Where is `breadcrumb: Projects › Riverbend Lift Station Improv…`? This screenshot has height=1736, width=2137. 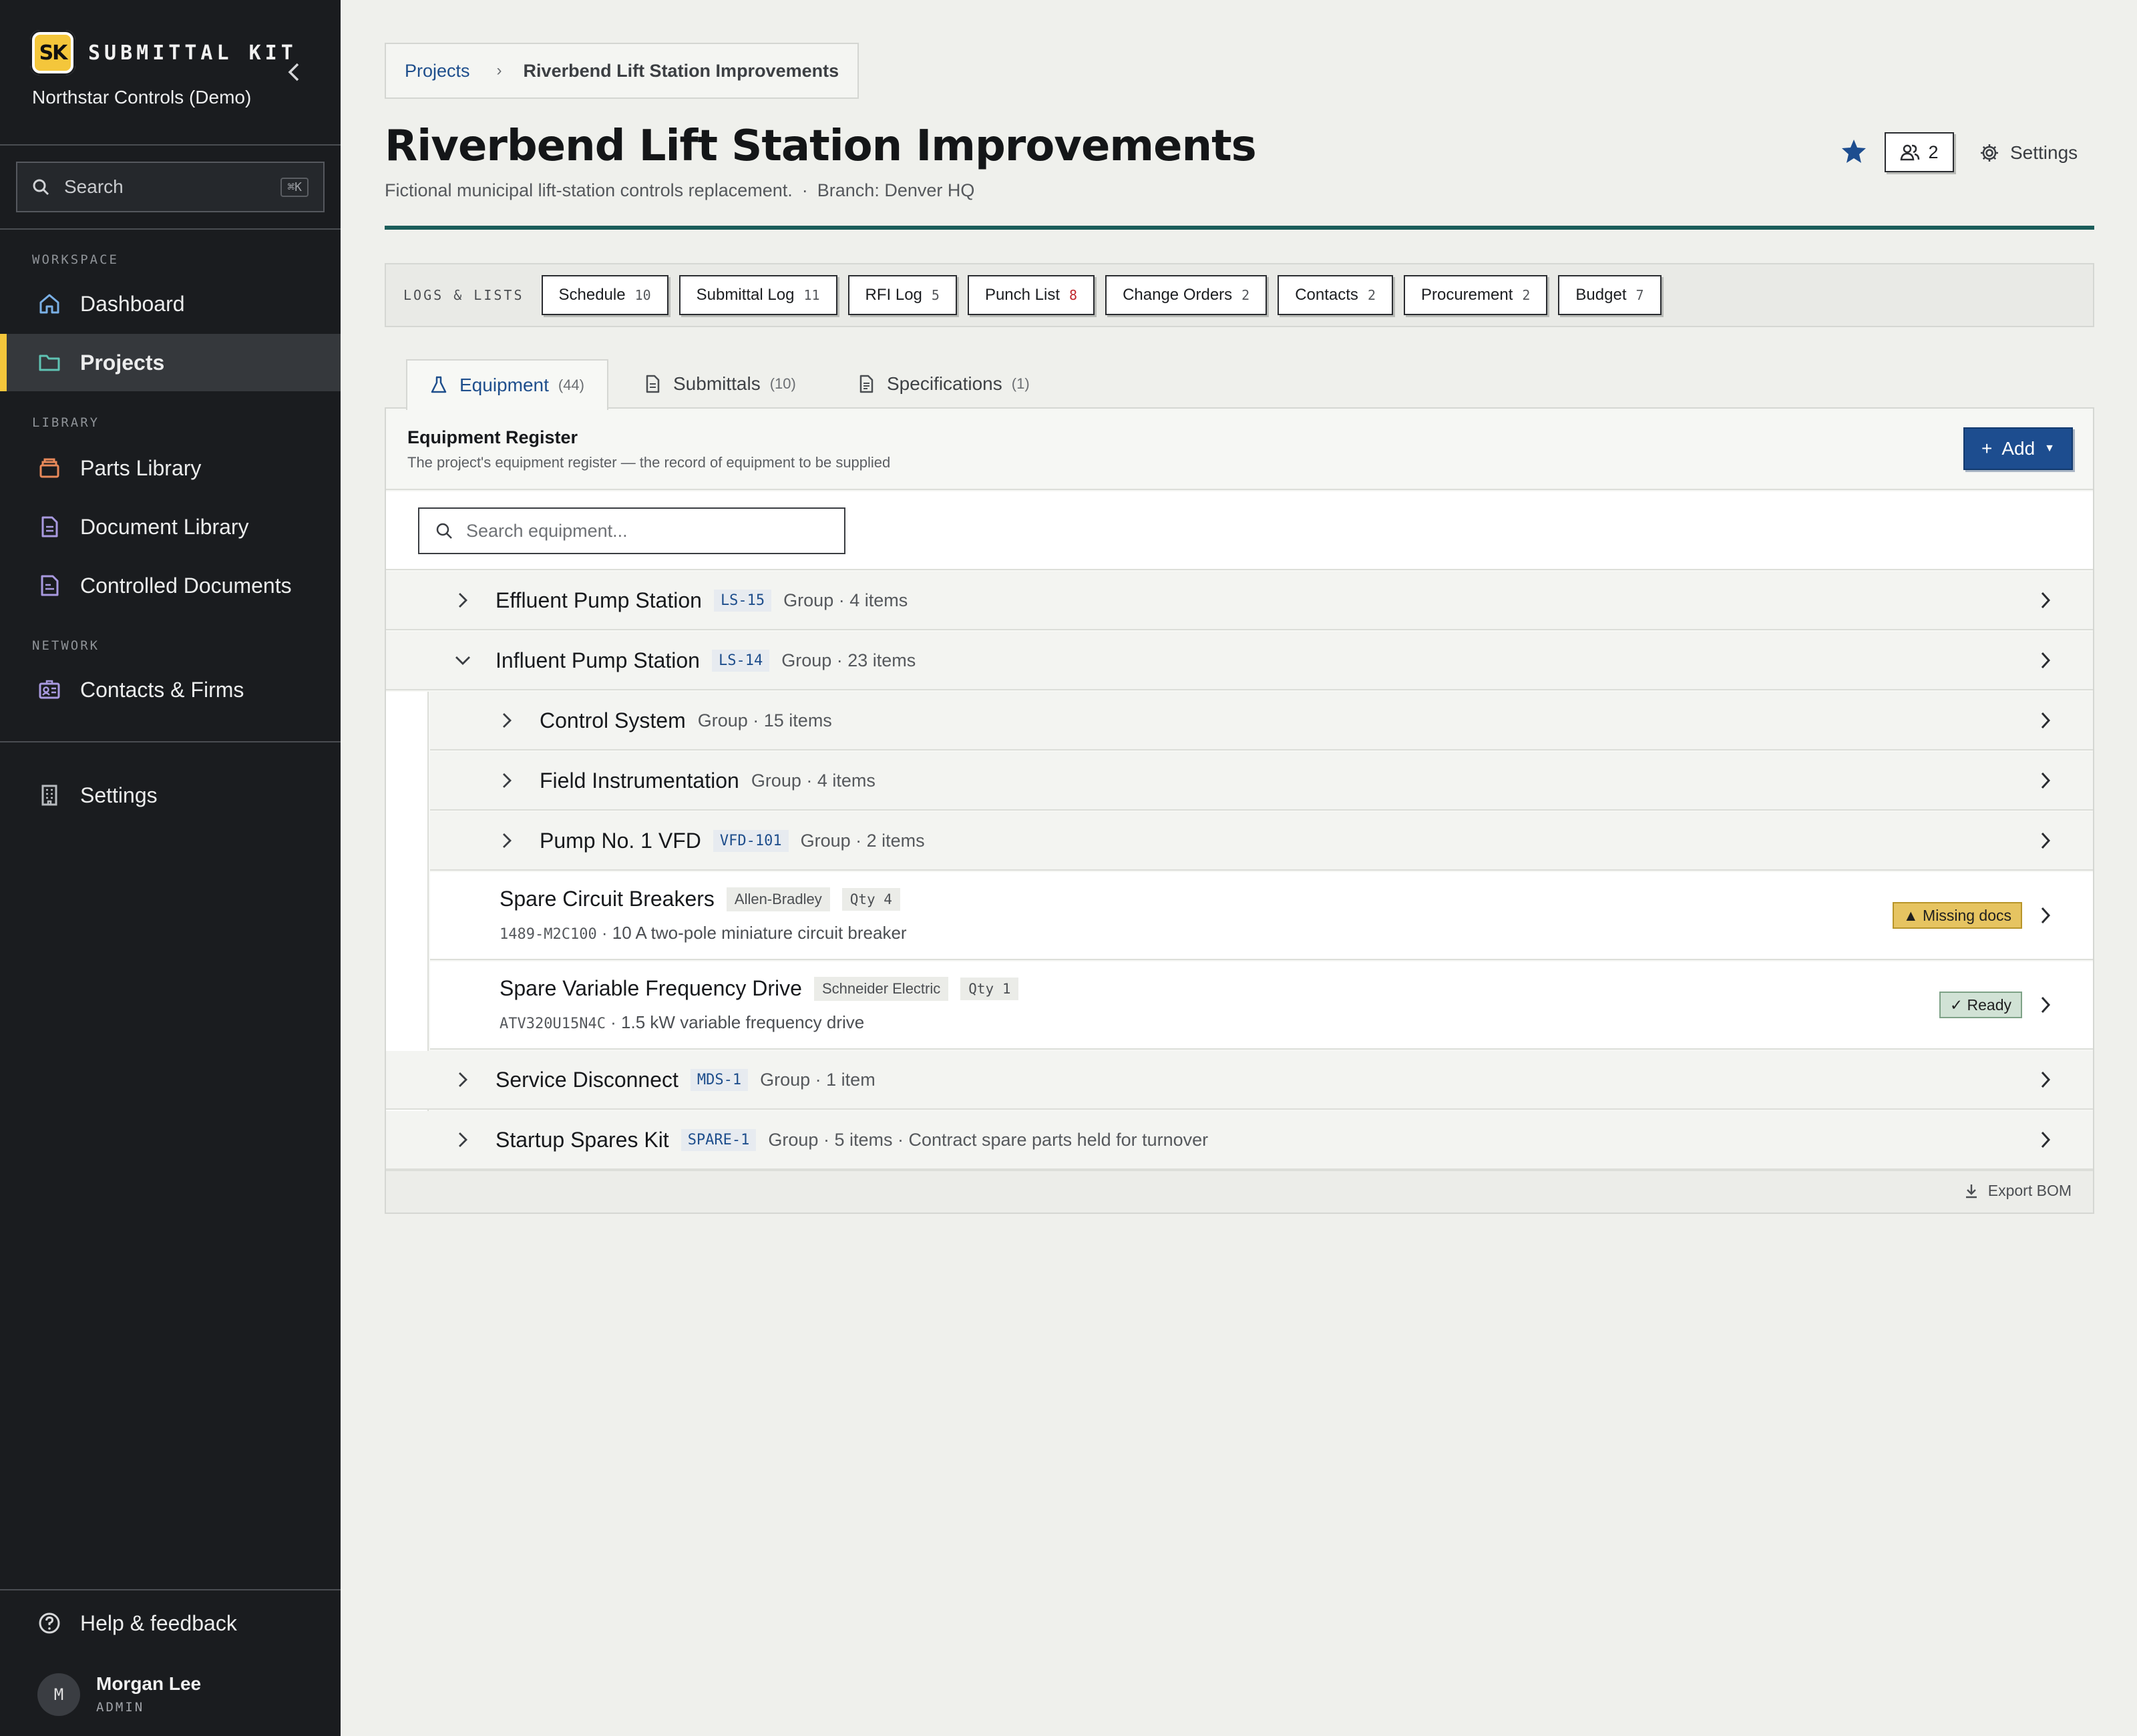
breadcrumb: Projects › Riverbend Lift Station Improv… is located at coordinates (622, 71).